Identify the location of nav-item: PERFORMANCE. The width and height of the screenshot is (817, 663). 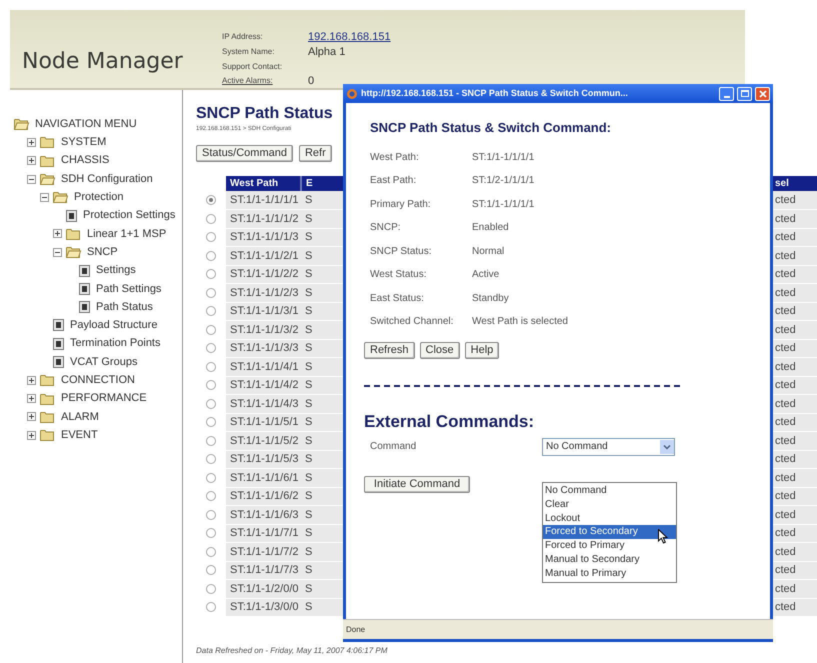
(104, 398).